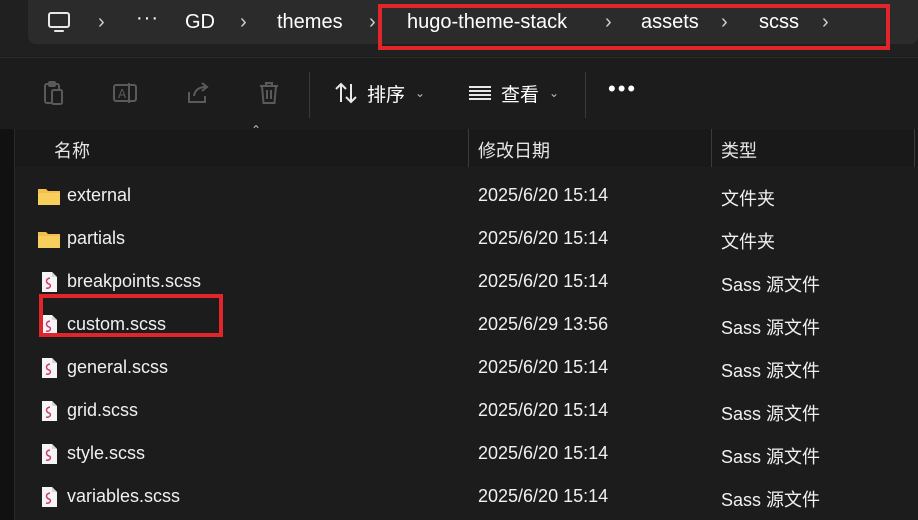 The image size is (918, 520). What do you see at coordinates (106, 453) in the screenshot?
I see `file-name: style.scss` at bounding box center [106, 453].